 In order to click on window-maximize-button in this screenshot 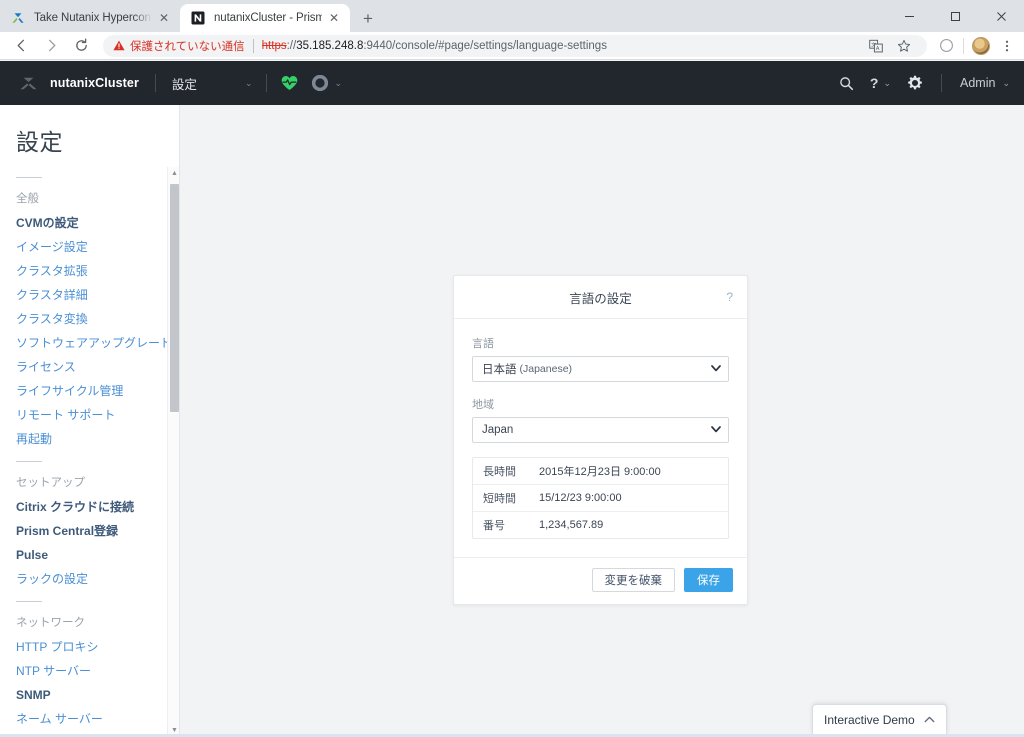, I will do `click(955, 16)`.